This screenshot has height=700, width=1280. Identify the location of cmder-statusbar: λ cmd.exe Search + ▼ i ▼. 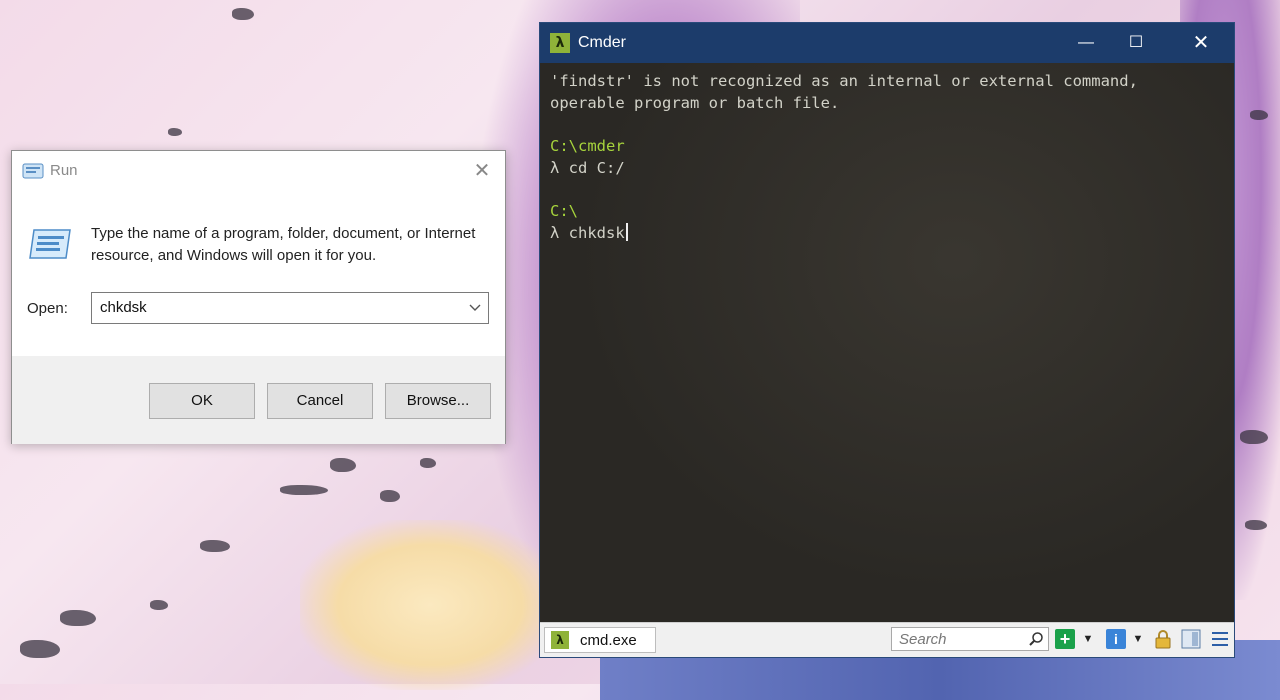
(887, 639).